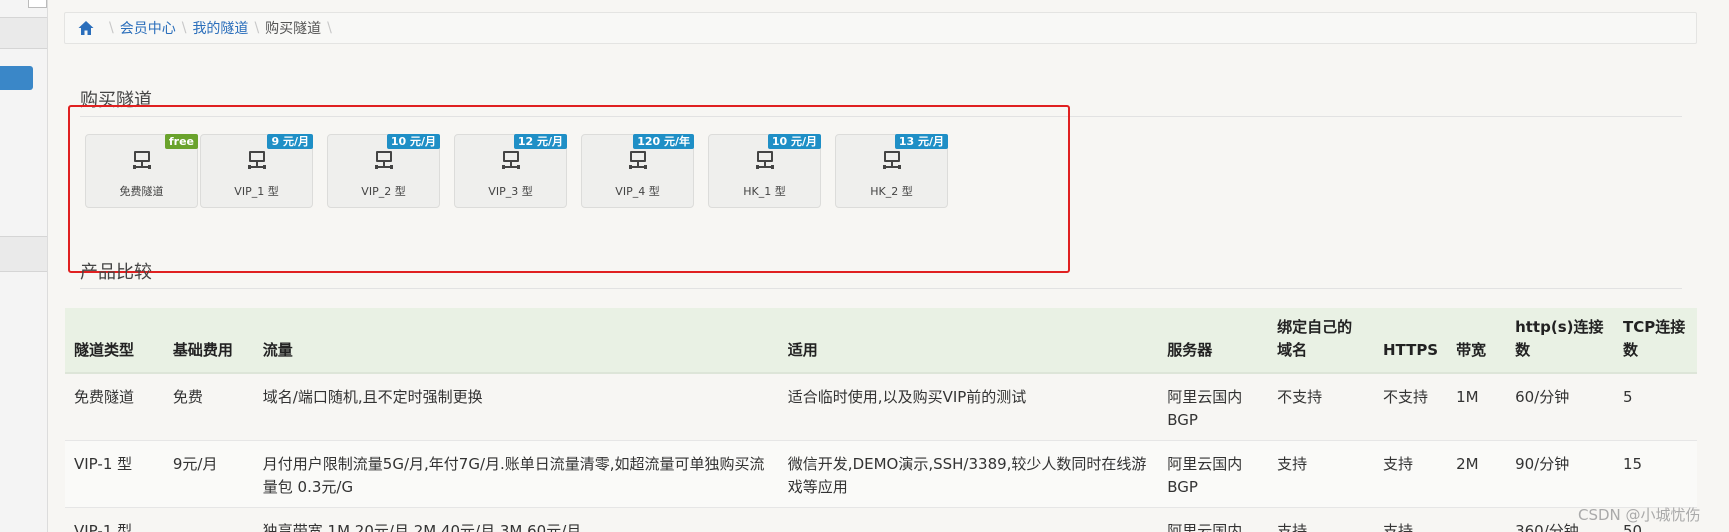  I want to click on breadcrumb-buy-tunnel: 购买隧道, so click(293, 29).